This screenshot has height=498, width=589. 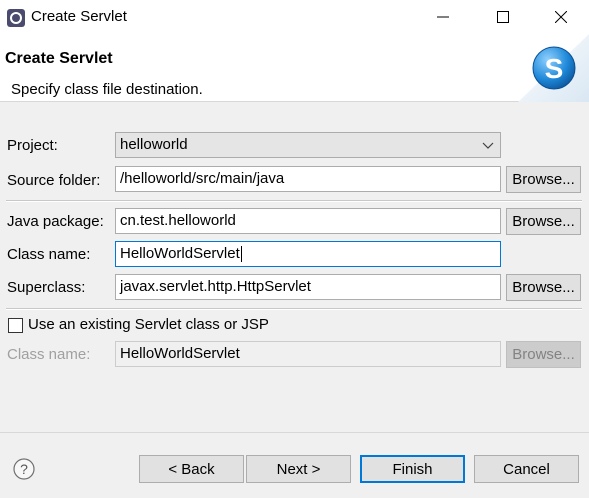 I want to click on wizard-title: Create Servlet, so click(x=59, y=58).